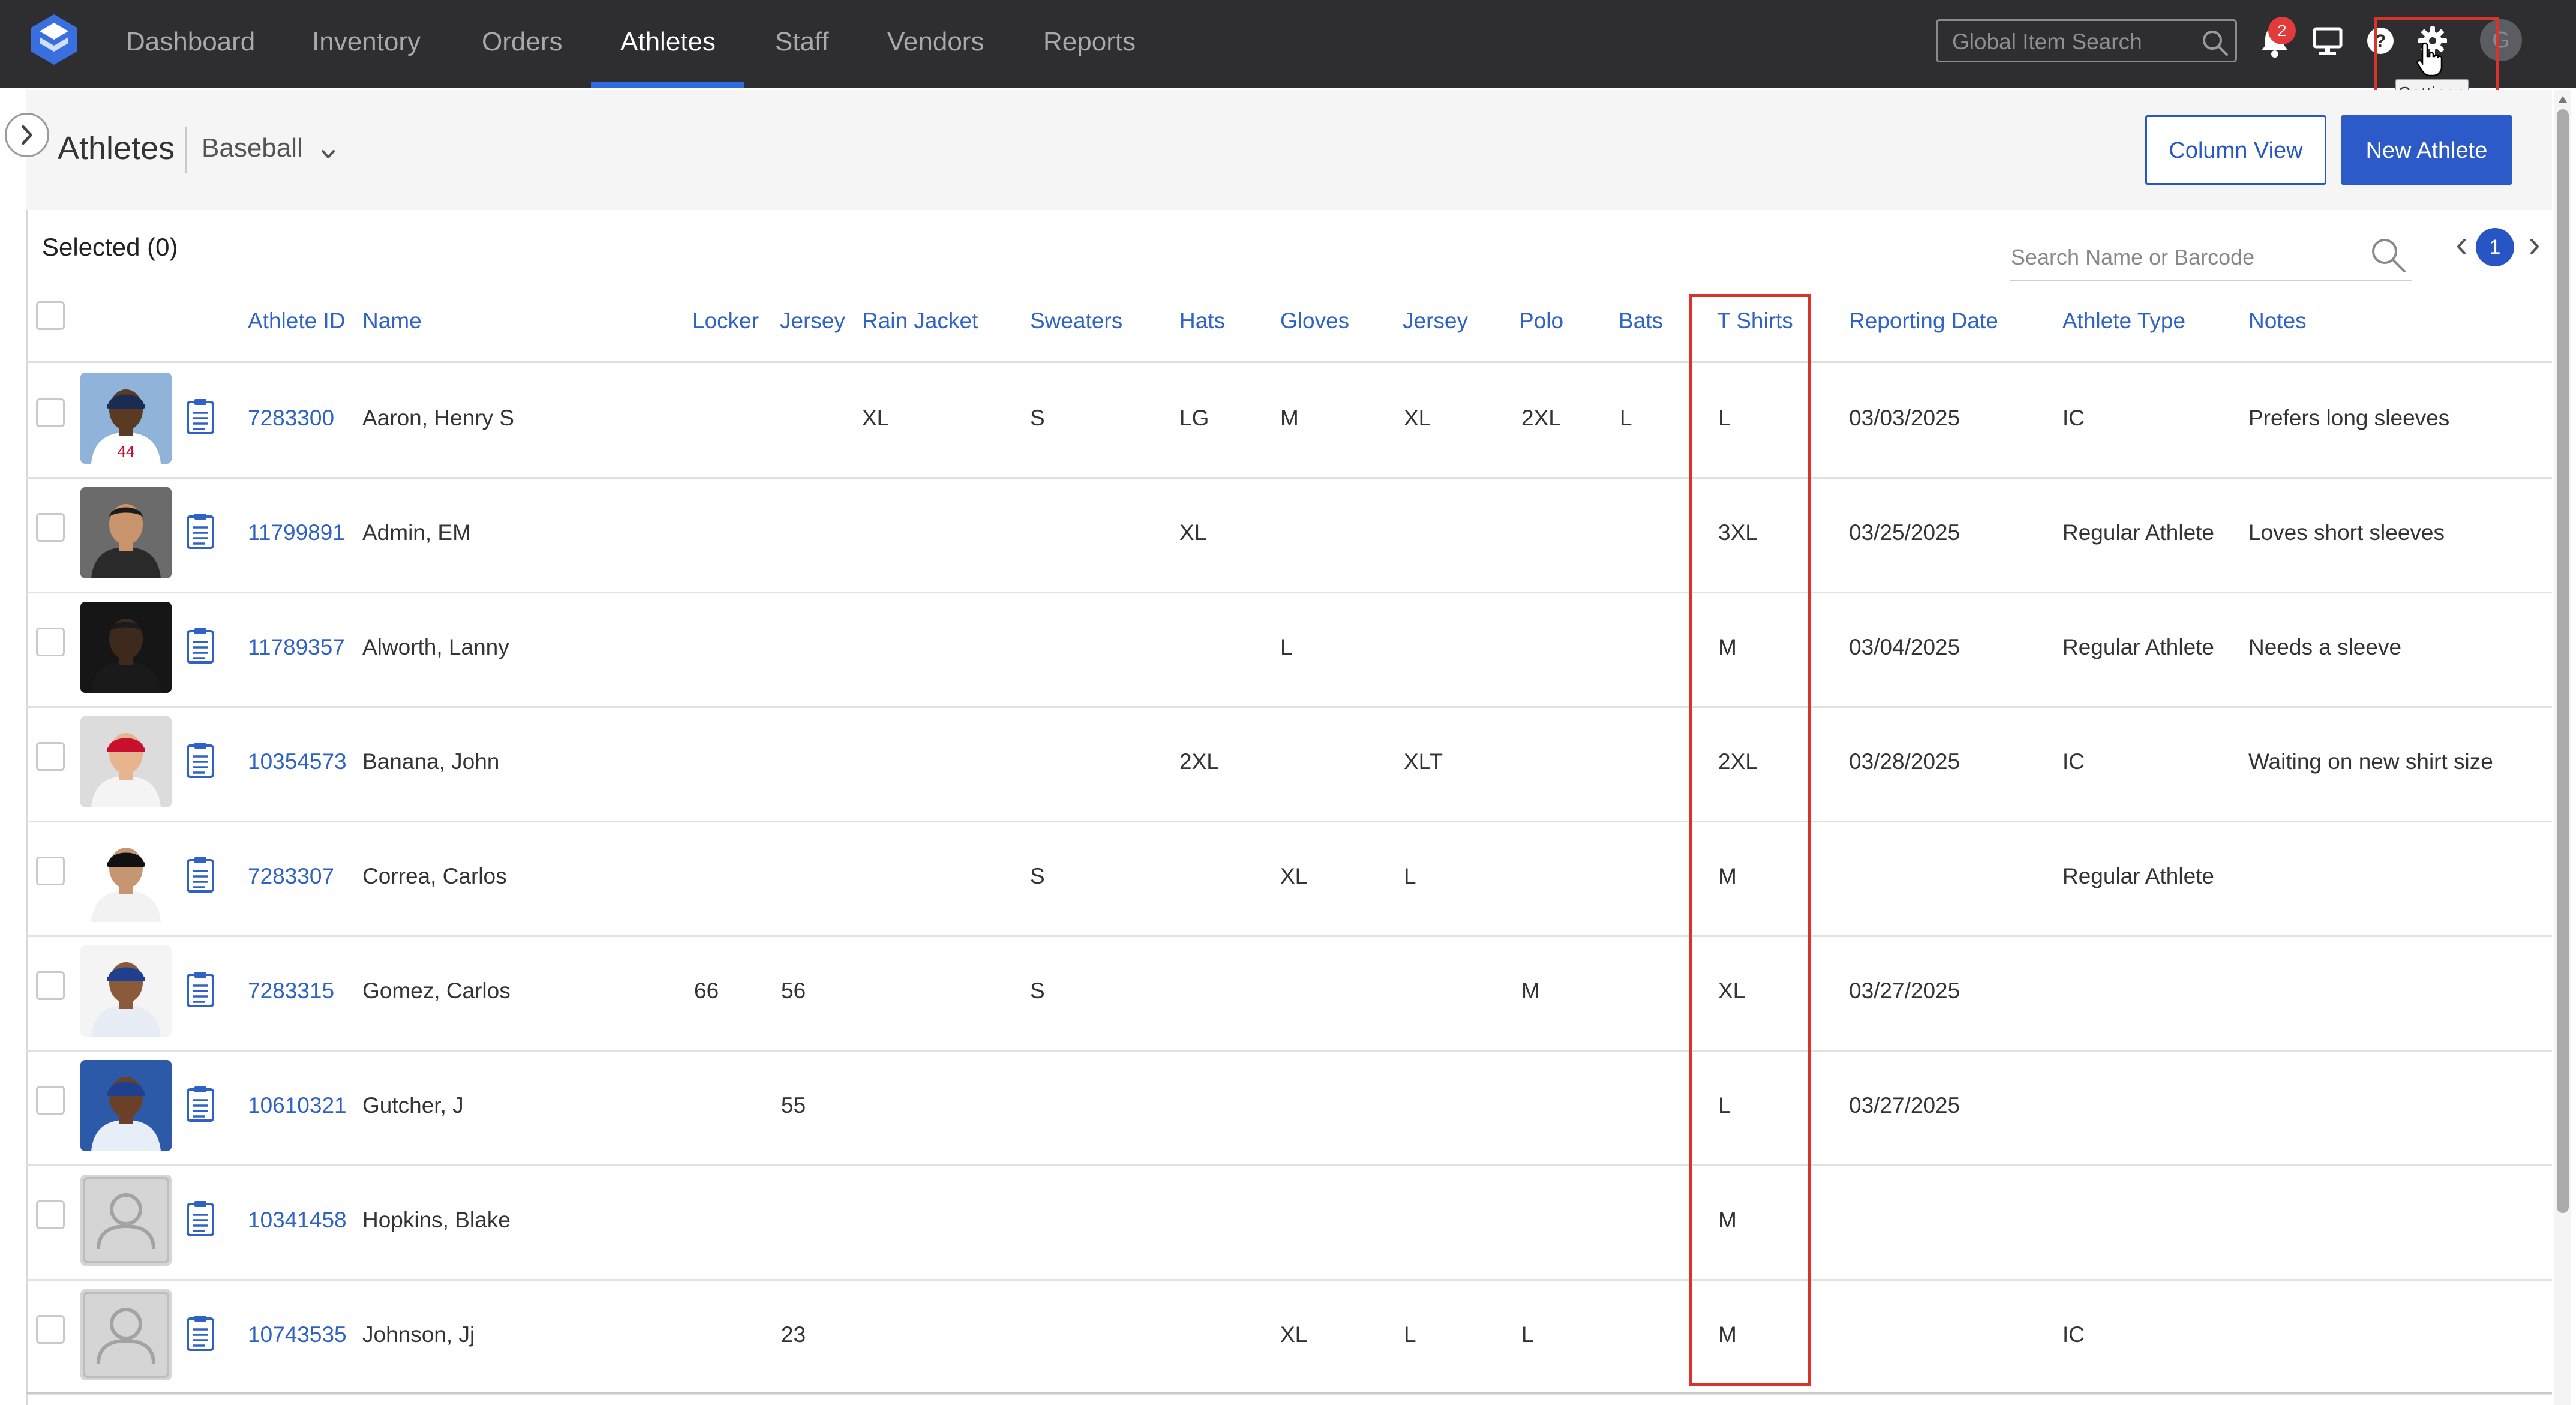 This screenshot has height=1405, width=2576. What do you see at coordinates (296, 321) in the screenshot?
I see `column-header-athlete-id: Athlete ID` at bounding box center [296, 321].